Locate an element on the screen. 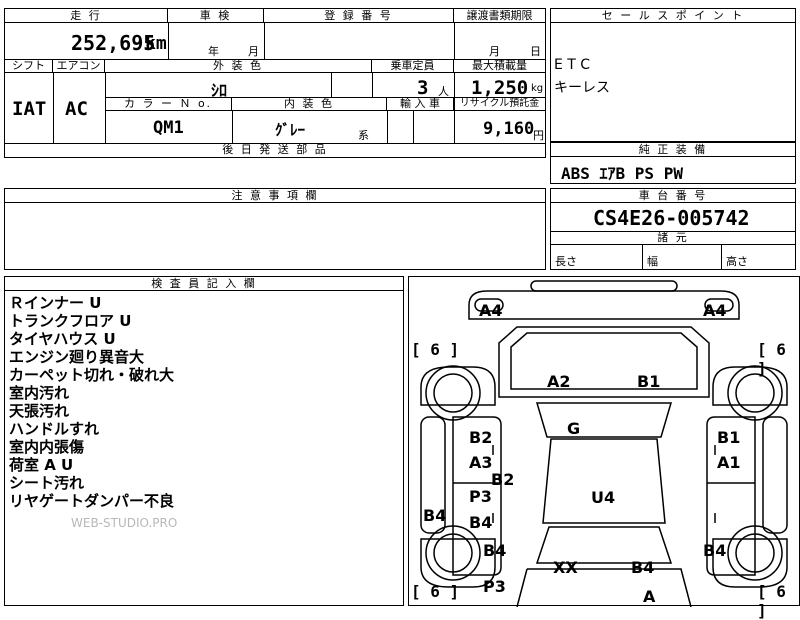  registration-header: 登 録 番 号 is located at coordinates (359, 16).